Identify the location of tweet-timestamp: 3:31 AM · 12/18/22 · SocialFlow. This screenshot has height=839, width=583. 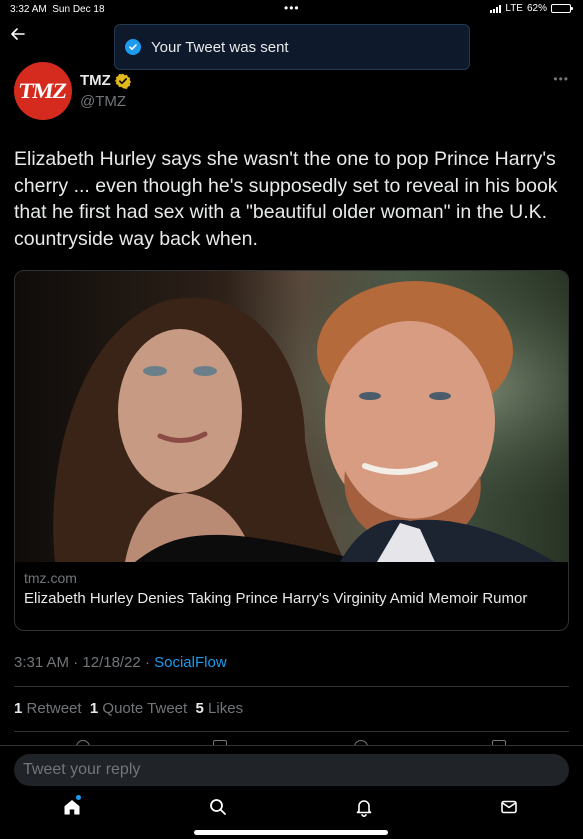
(120, 662).